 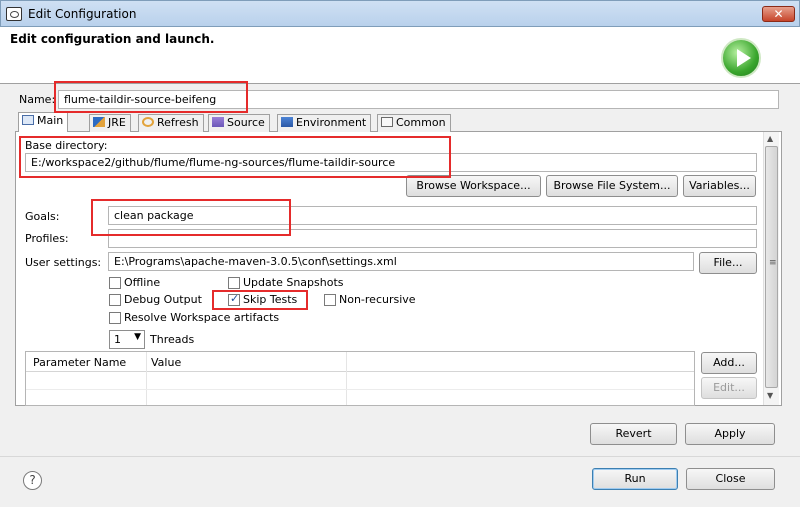 I want to click on debug-output-label: Debug Output, so click(x=163, y=299).